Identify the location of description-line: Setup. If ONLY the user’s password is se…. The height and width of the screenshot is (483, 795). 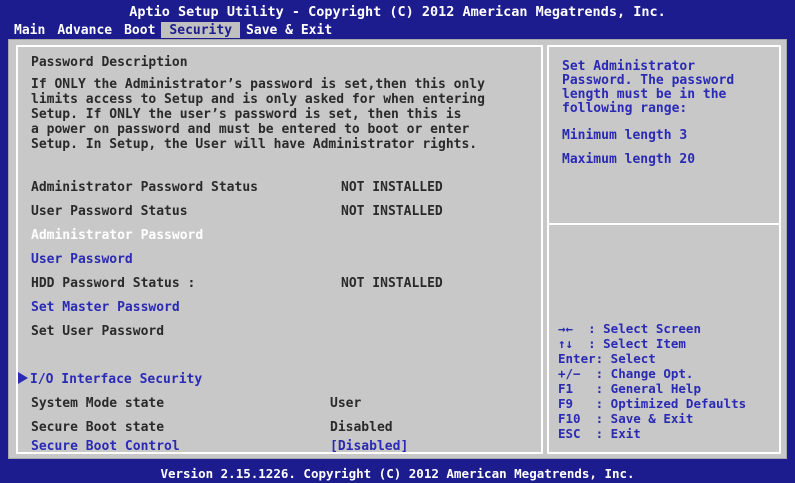
(246, 114).